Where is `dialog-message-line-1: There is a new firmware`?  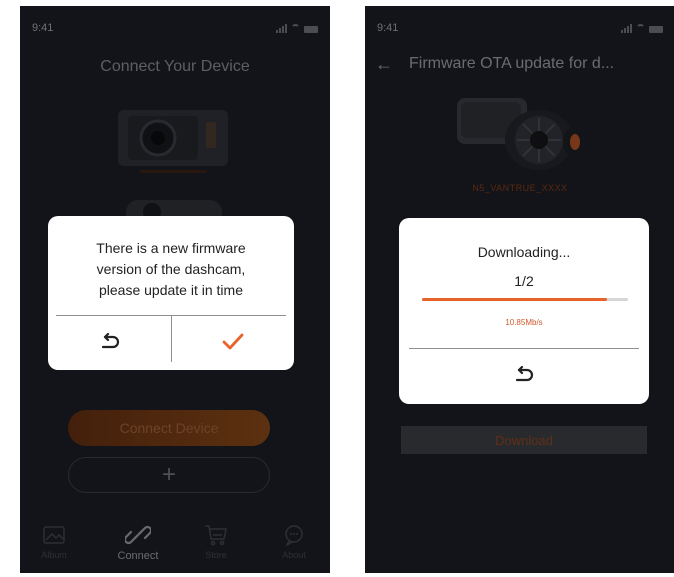 dialog-message-line-1: There is a new firmware is located at coordinates (171, 248).